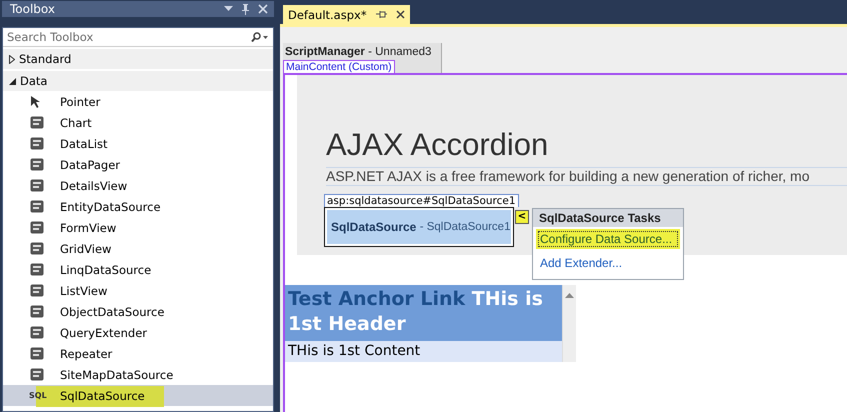 This screenshot has width=847, height=412. What do you see at coordinates (362, 58) in the screenshot?
I see `script-manager-control: ScriptManager - Unnamed3 MainContent (Custom)` at bounding box center [362, 58].